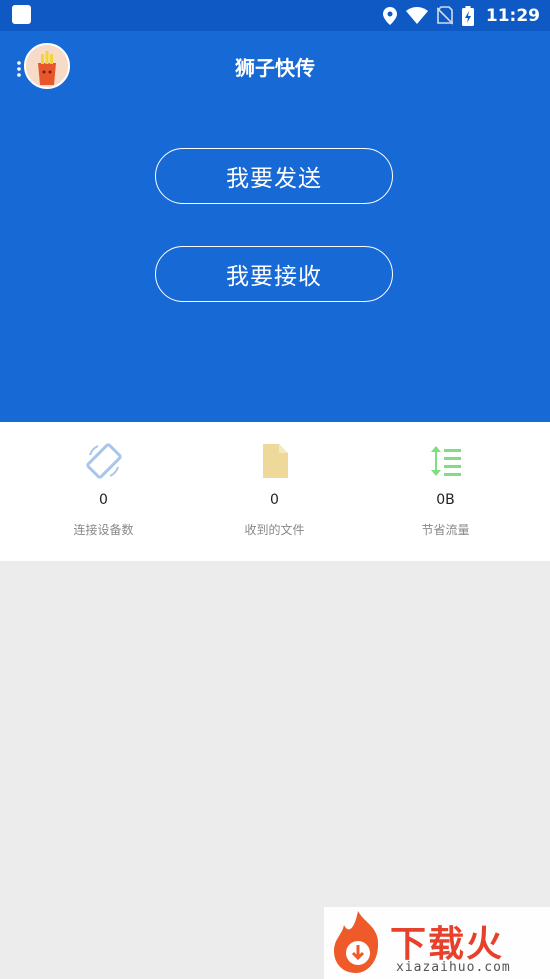 This screenshot has height=979, width=550. Describe the element at coordinates (356, 942) in the screenshot. I see `flame-logo-icon` at that location.